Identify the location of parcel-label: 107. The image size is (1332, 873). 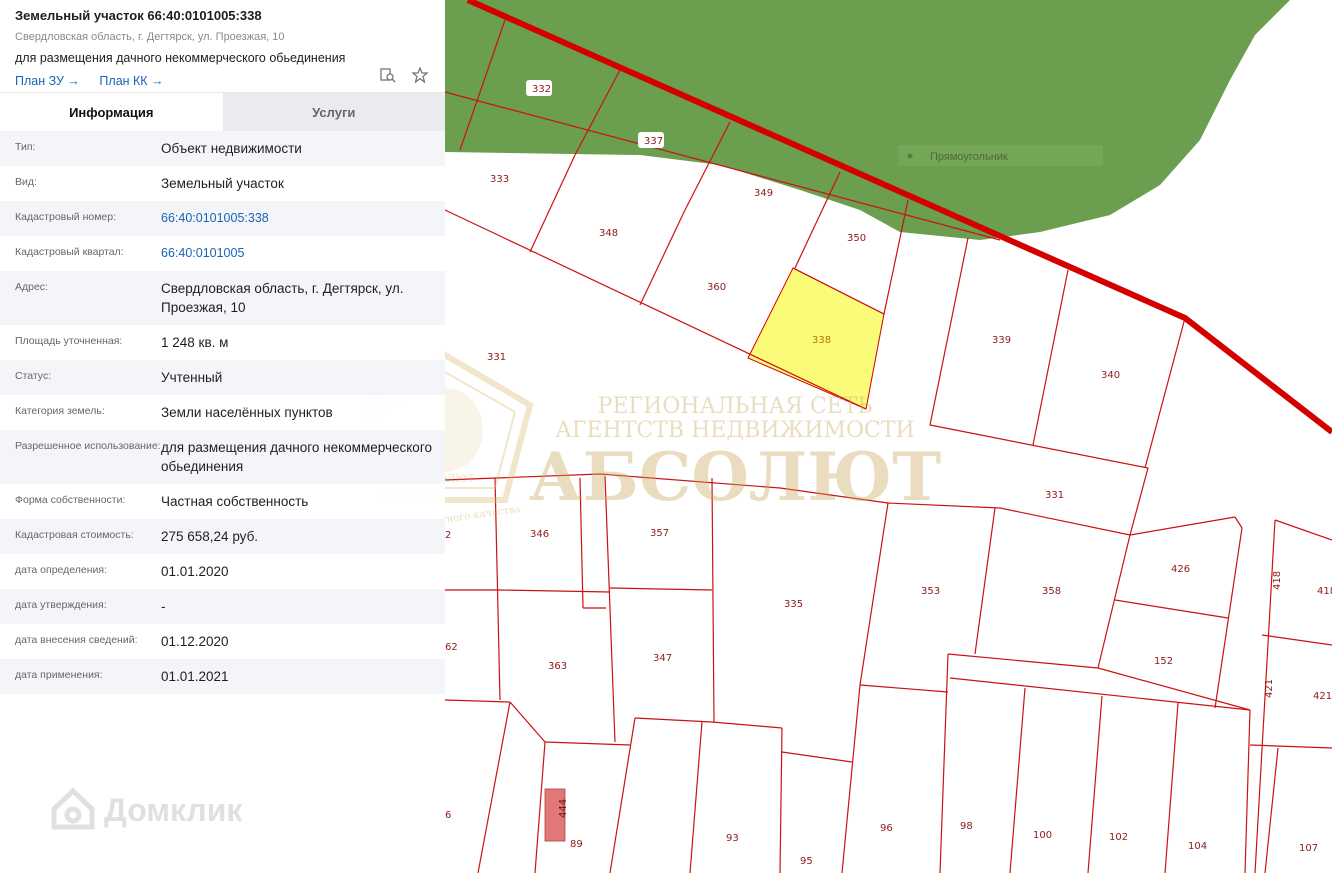
(1308, 848).